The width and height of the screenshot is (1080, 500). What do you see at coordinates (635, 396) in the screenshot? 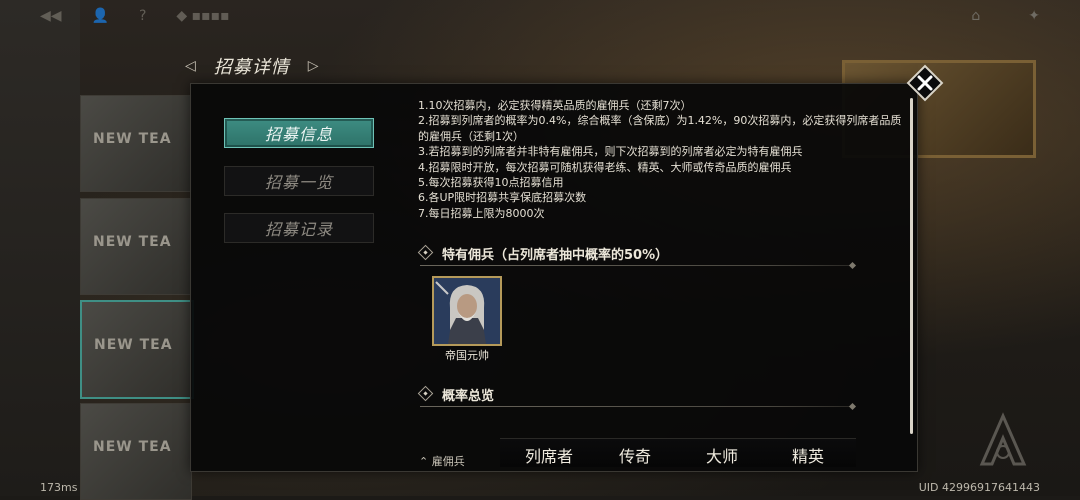
I see `section-probability-overview: 概率总览` at bounding box center [635, 396].